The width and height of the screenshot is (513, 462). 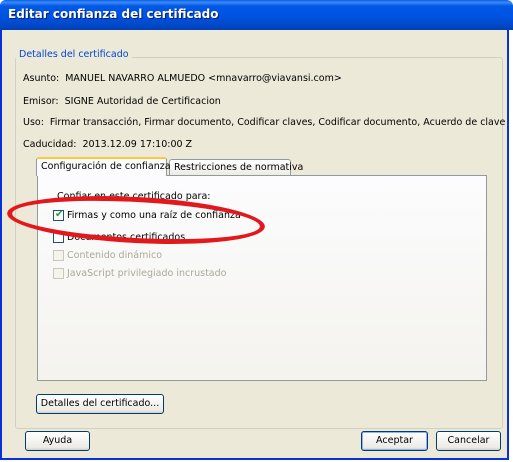 I want to click on window-title: Editar confianza del certificado, so click(x=113, y=14).